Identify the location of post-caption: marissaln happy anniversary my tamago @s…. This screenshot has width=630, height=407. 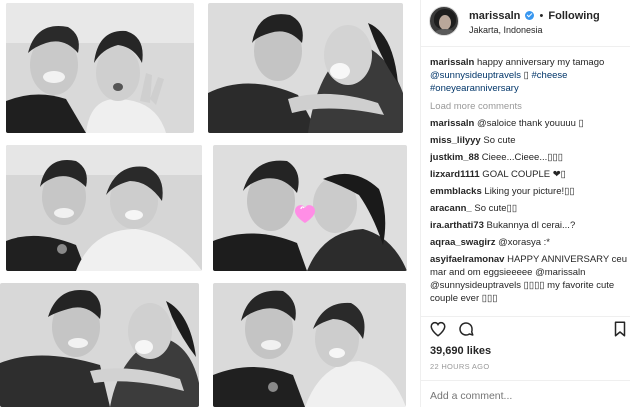
(529, 75).